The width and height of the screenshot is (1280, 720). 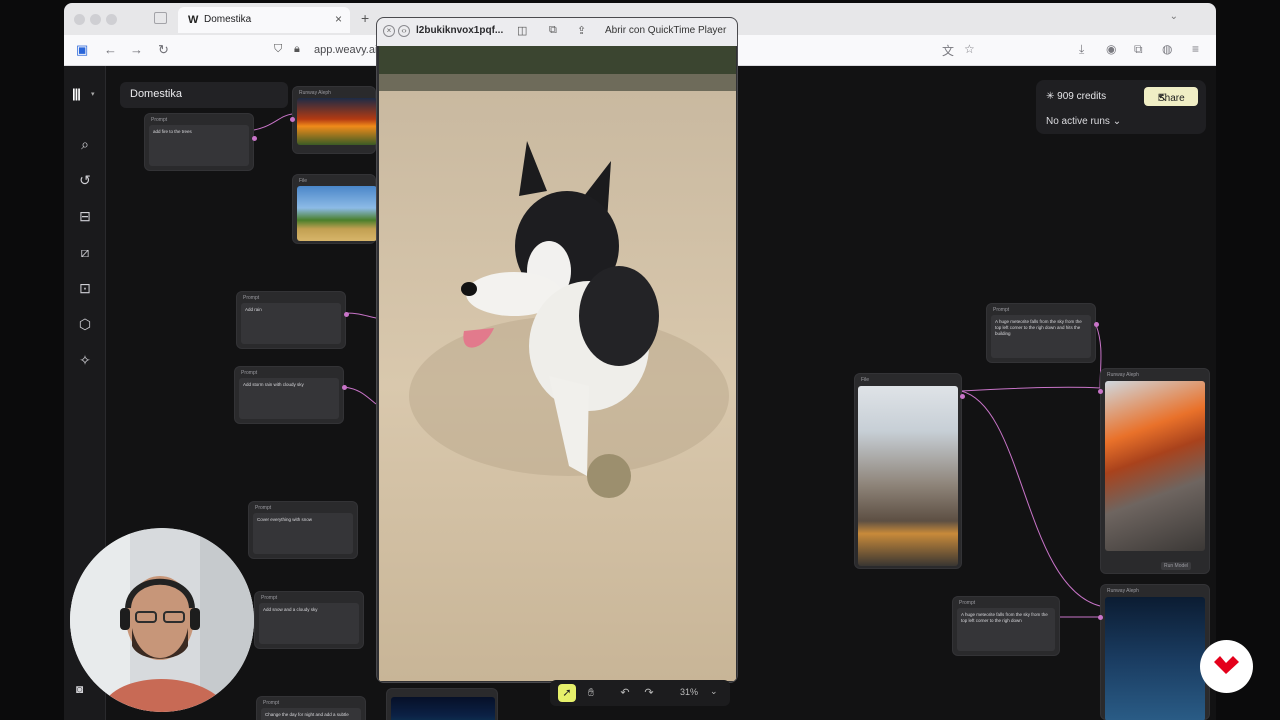 What do you see at coordinates (591, 693) in the screenshot?
I see `hand-tool-icon: ✋︎` at bounding box center [591, 693].